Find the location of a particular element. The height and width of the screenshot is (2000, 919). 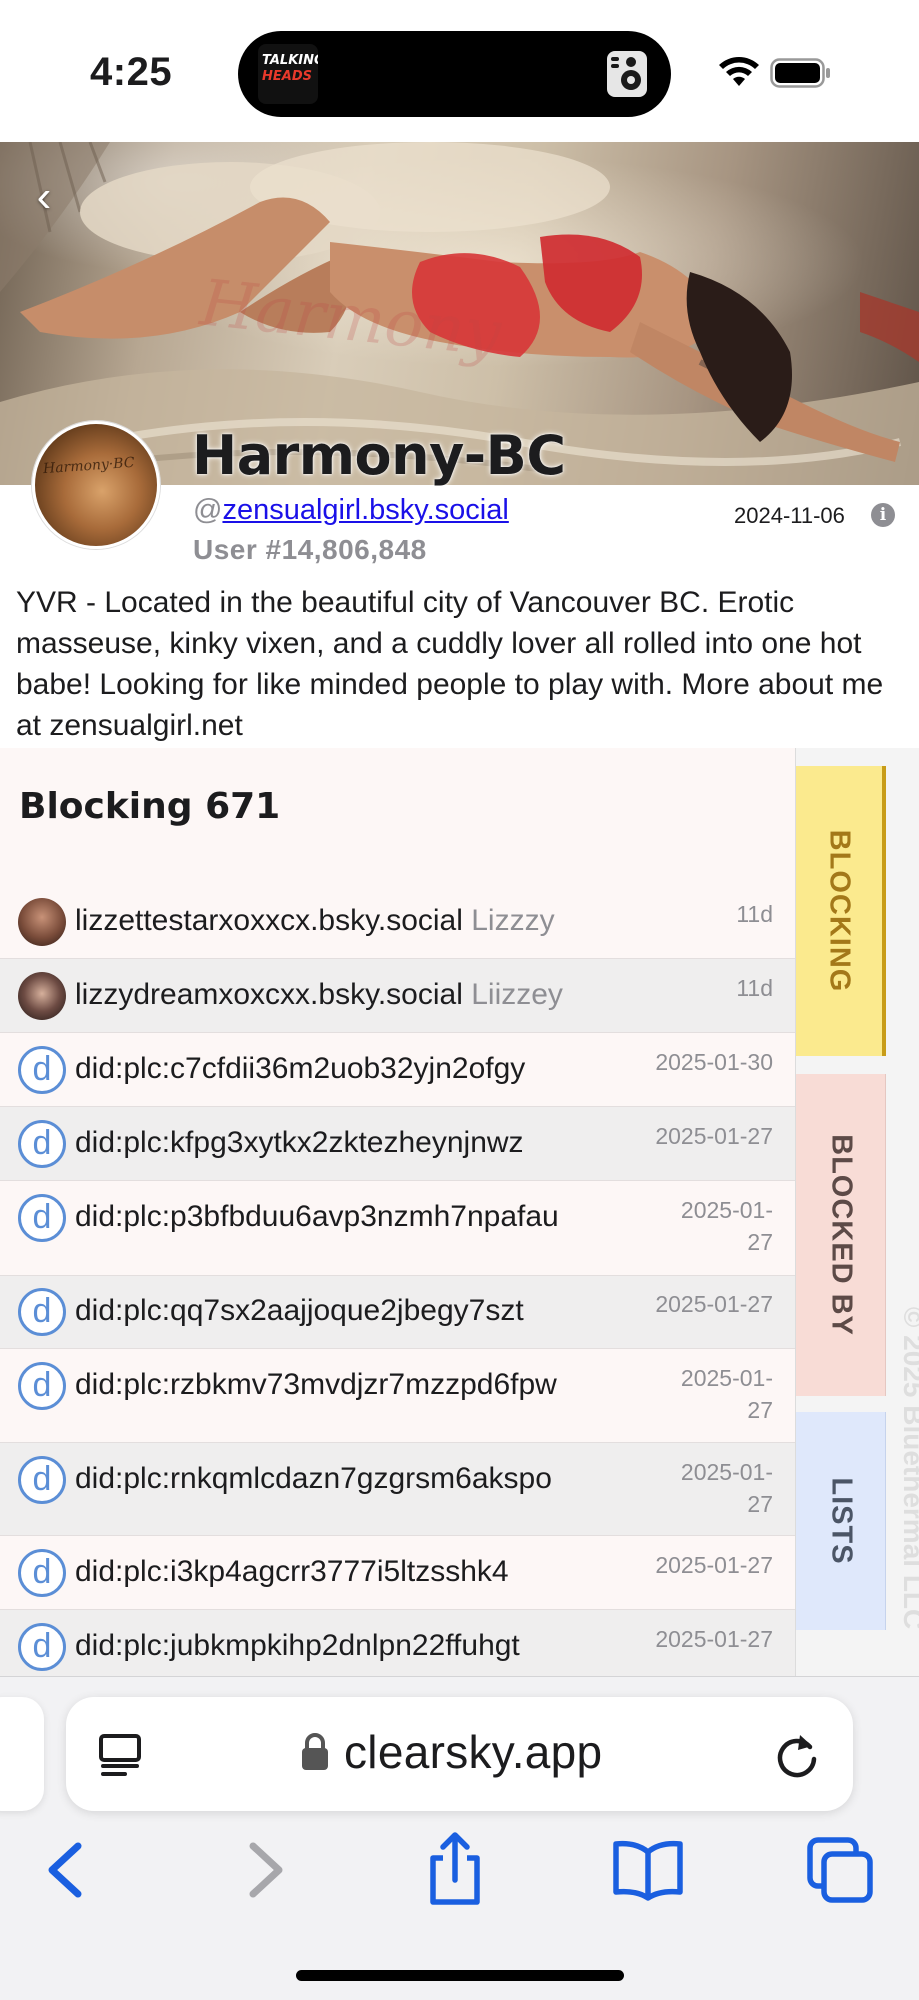

forward-arrow-icon is located at coordinates (265, 1870).